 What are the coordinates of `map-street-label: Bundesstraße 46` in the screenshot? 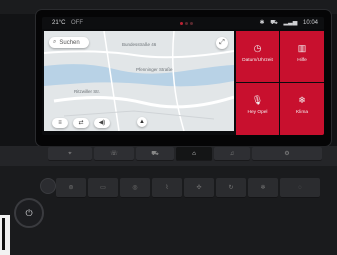 It's located at (139, 44).